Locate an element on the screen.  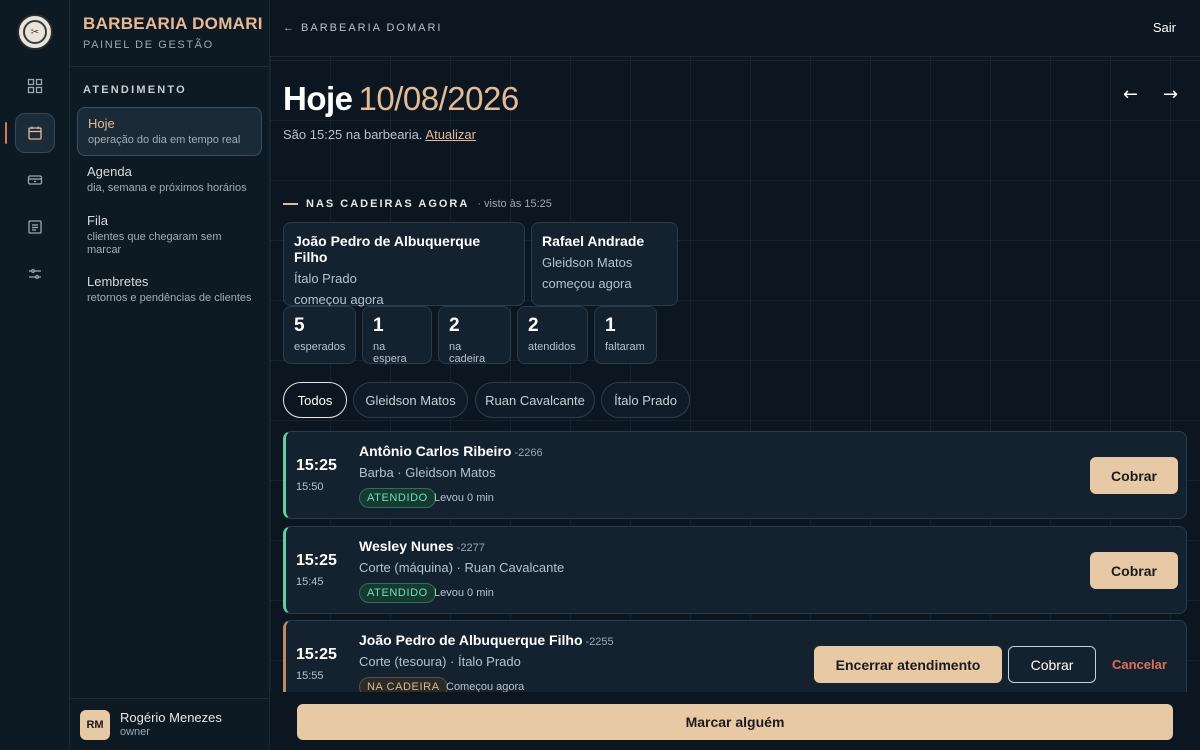
filter-all: Todos is located at coordinates (315, 400).